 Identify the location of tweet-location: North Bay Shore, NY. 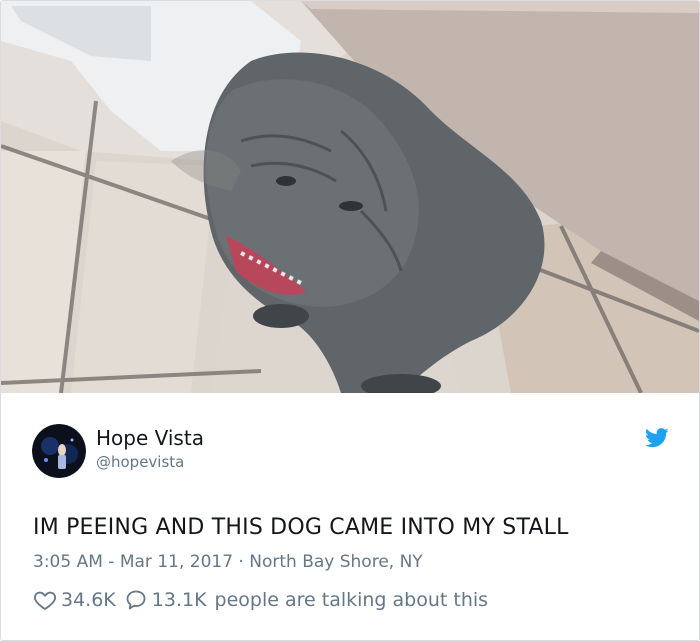
(335, 562).